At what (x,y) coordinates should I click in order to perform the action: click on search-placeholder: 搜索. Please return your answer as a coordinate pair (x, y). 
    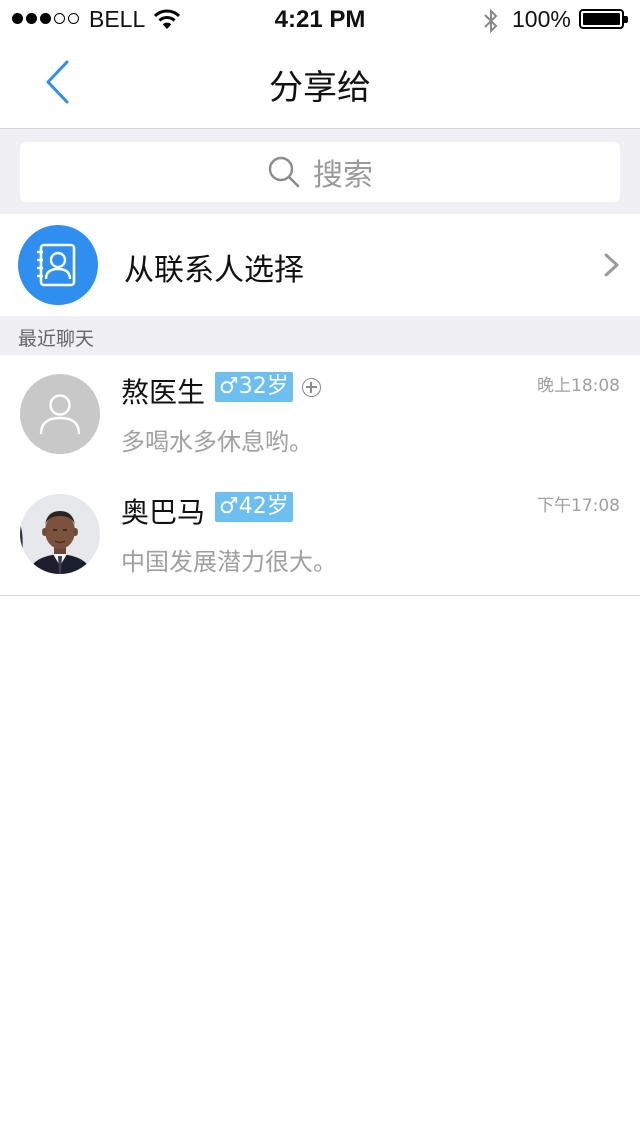
    Looking at the image, I should click on (343, 175).